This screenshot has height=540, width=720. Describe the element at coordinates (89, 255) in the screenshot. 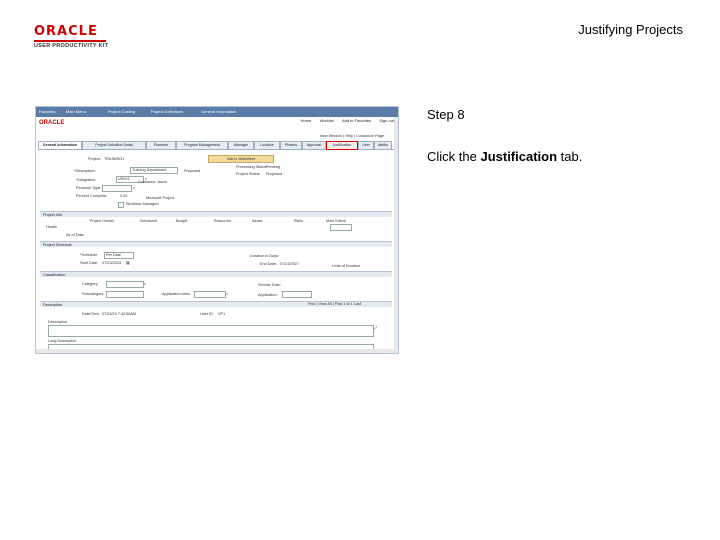

I see `schedule-label: *Schedule` at that location.